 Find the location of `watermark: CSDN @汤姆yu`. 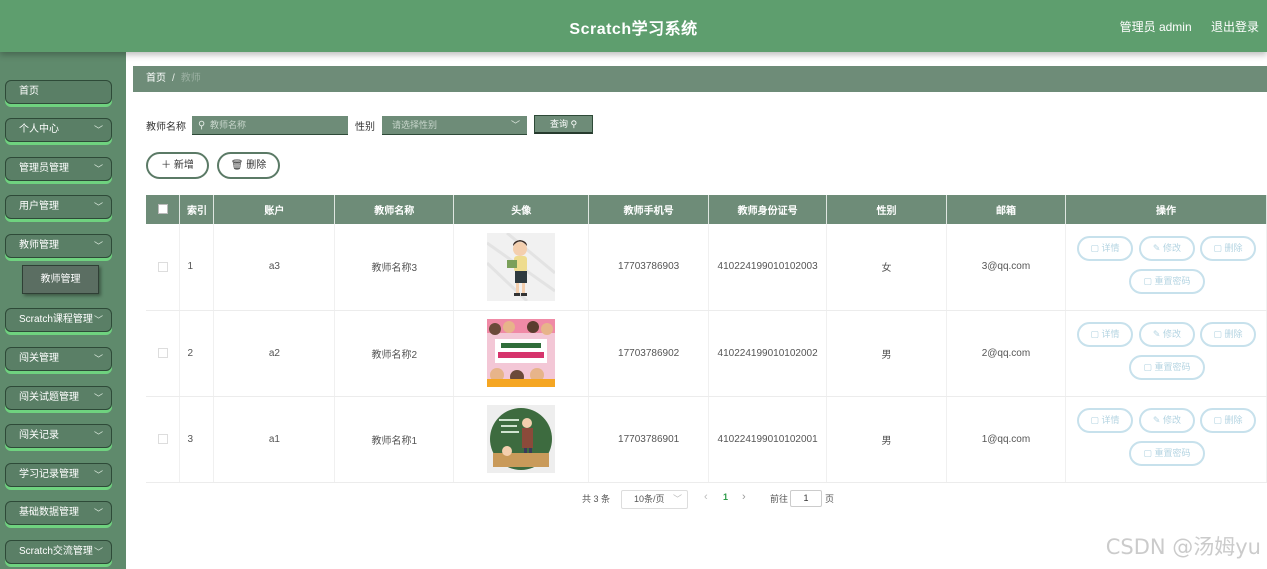

watermark: CSDN @汤姆yu is located at coordinates (1183, 547).